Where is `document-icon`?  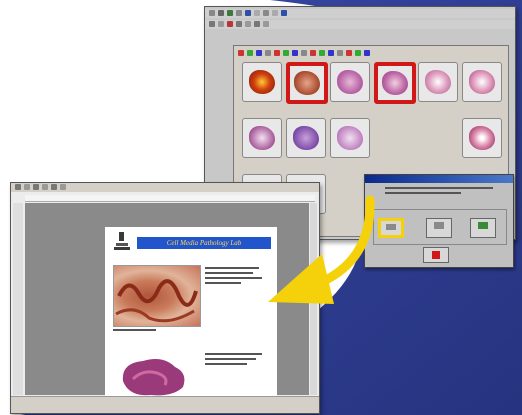
document-icon is located at coordinates (391, 227).